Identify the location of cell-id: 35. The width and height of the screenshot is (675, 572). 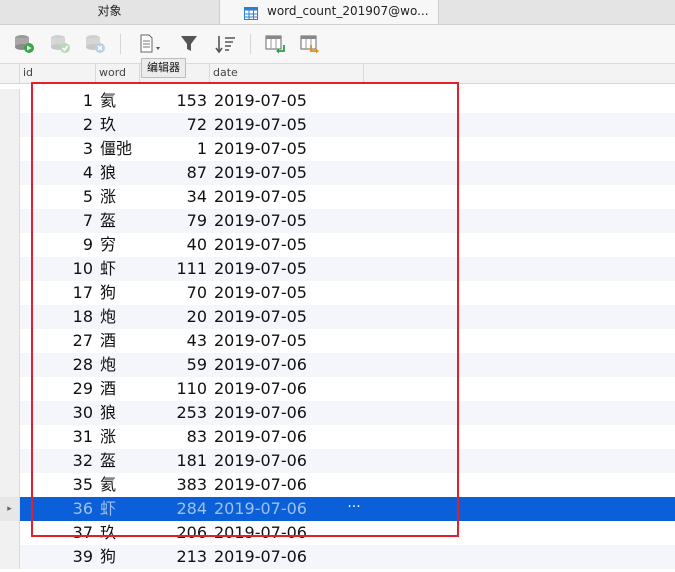
(56, 485).